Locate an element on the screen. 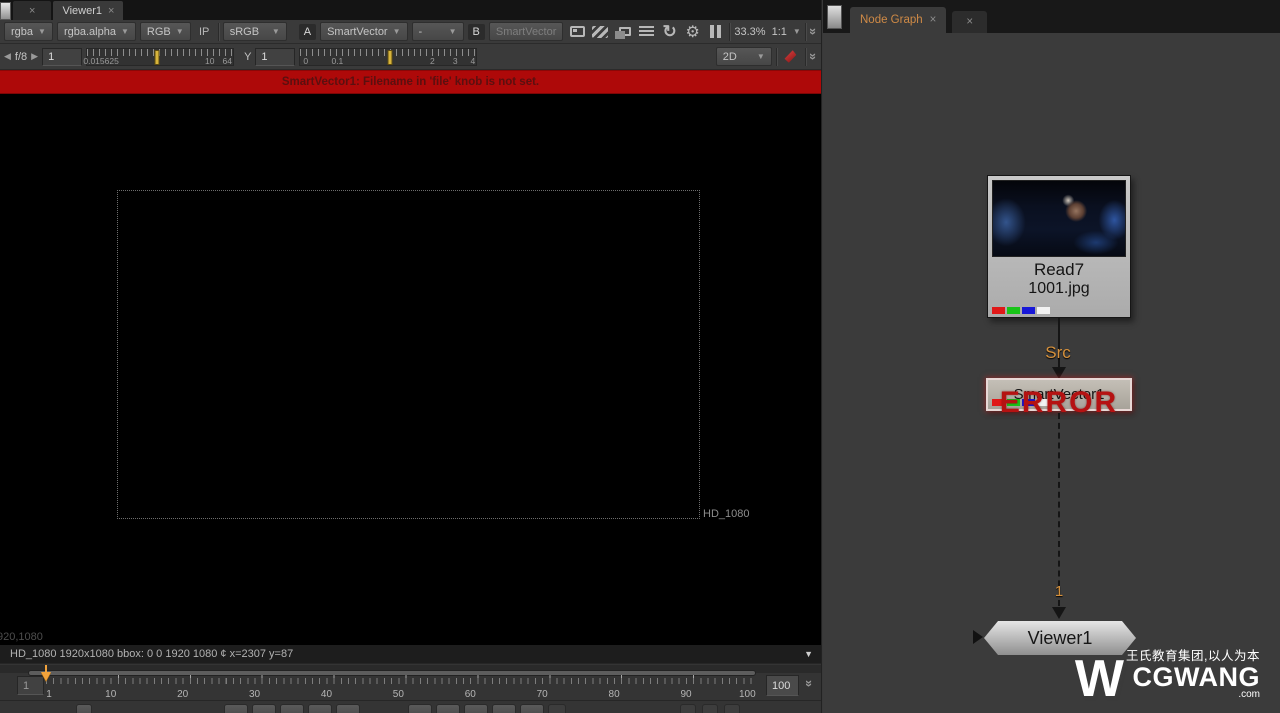 The height and width of the screenshot is (713, 1280). watermark: W 王氏教育集团,以人为本 CGWANG .com is located at coordinates (1167, 677).